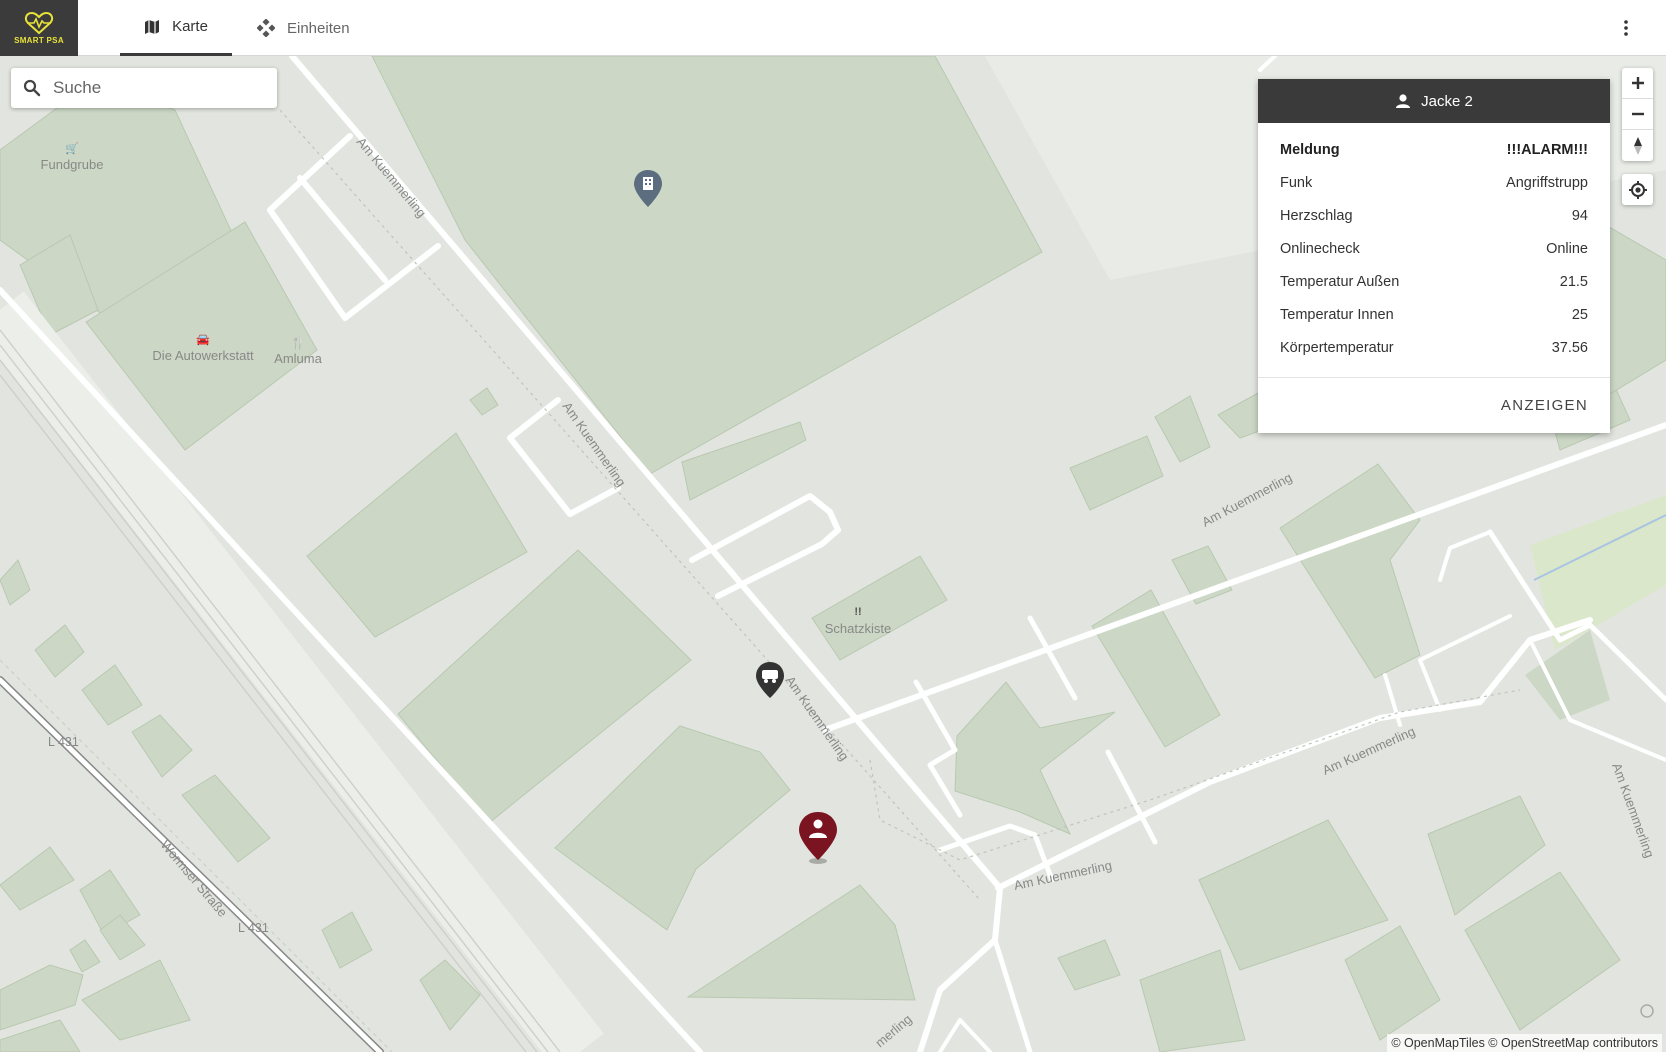 This screenshot has height=1052, width=1666. Describe the element at coordinates (1569, 347) in the screenshot. I see `detail-value: 37.56` at that location.